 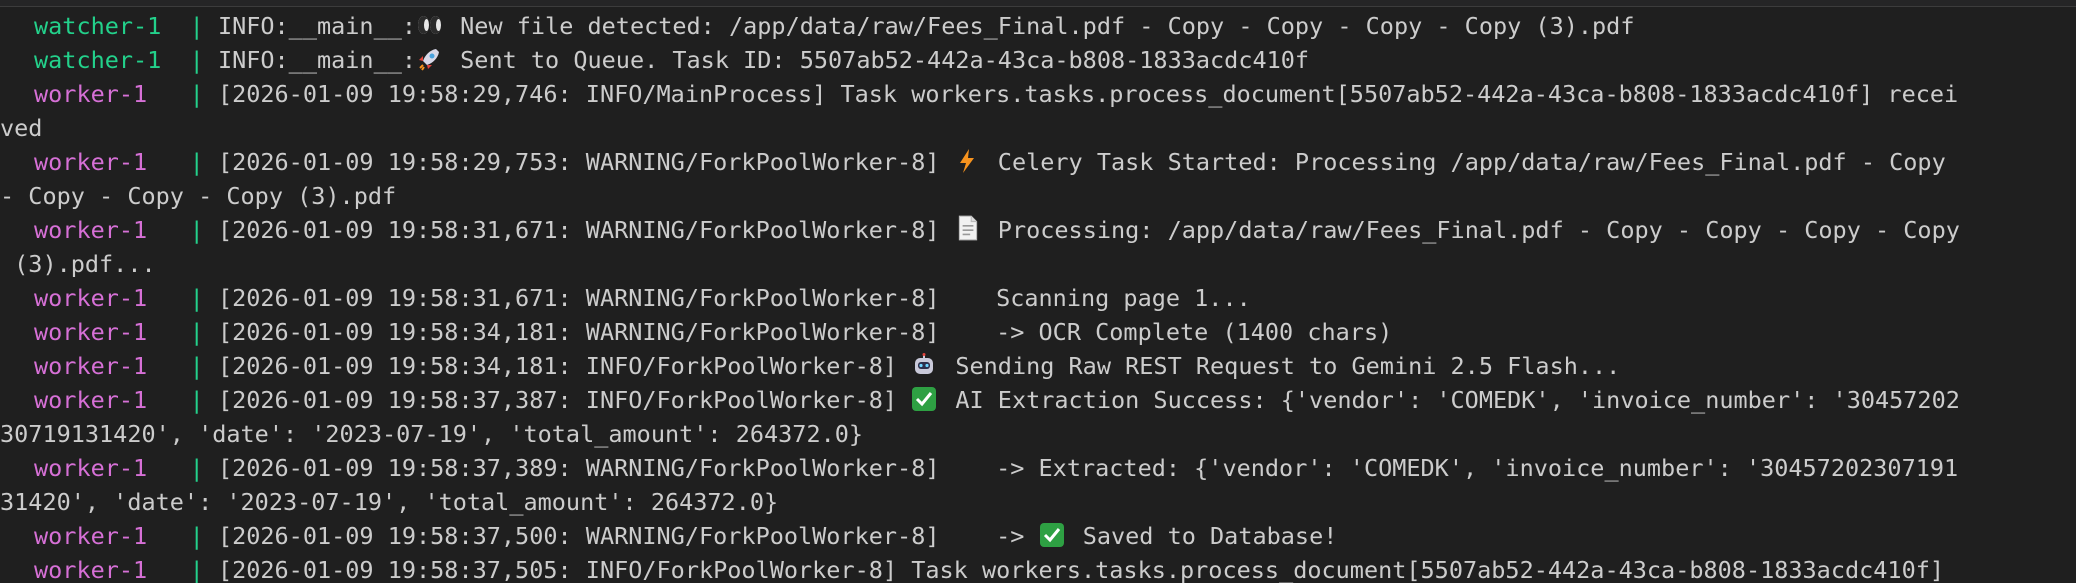 What do you see at coordinates (430, 59) in the screenshot?
I see `rocket-icon` at bounding box center [430, 59].